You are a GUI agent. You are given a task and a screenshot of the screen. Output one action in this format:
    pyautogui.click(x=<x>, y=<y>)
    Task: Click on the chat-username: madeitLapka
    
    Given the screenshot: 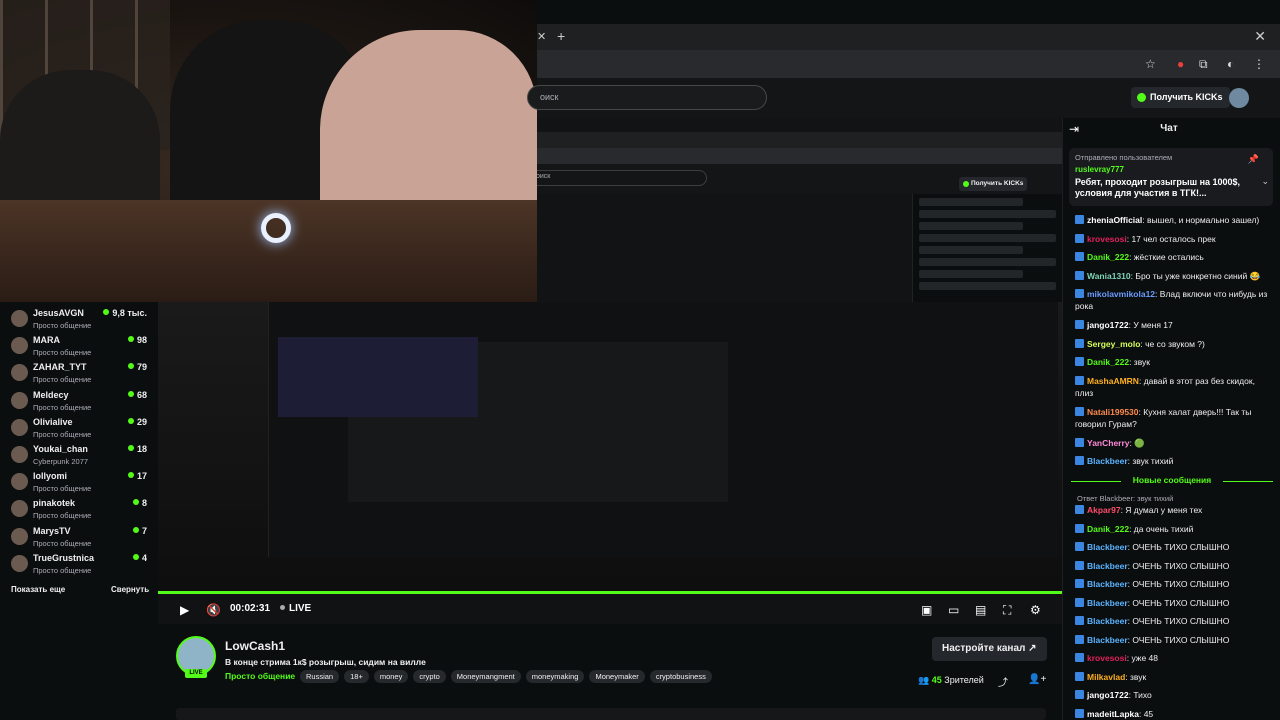 What is the action you would take?
    pyautogui.click(x=1113, y=714)
    